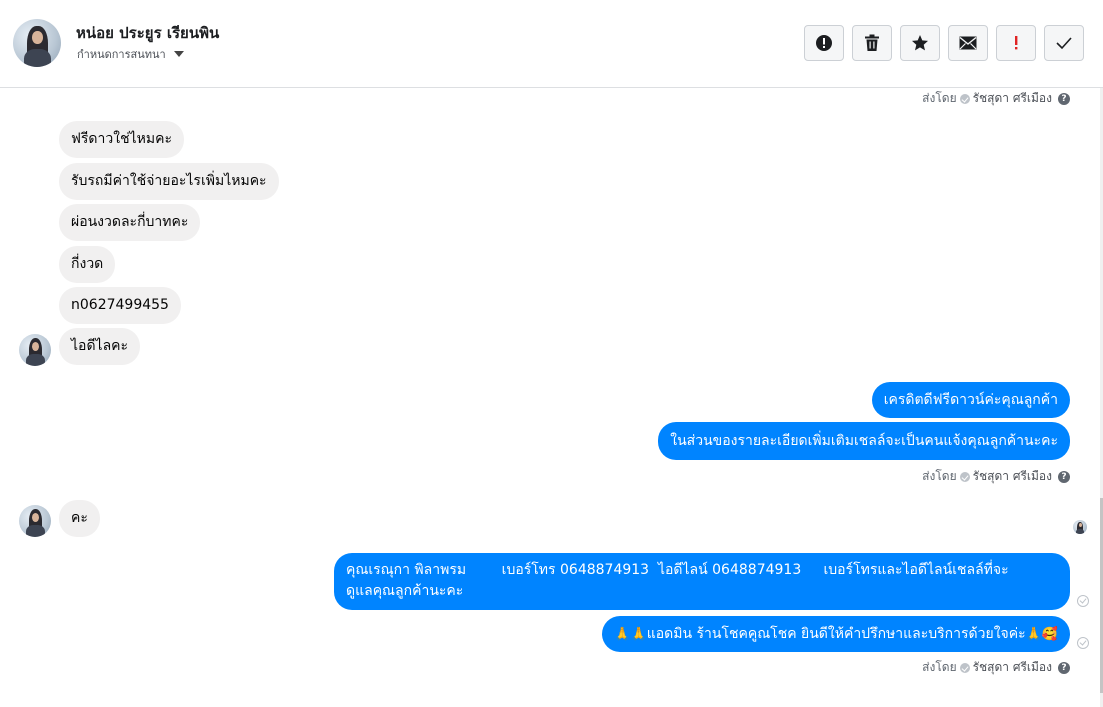  I want to click on read-receipt-avatar, so click(1080, 527).